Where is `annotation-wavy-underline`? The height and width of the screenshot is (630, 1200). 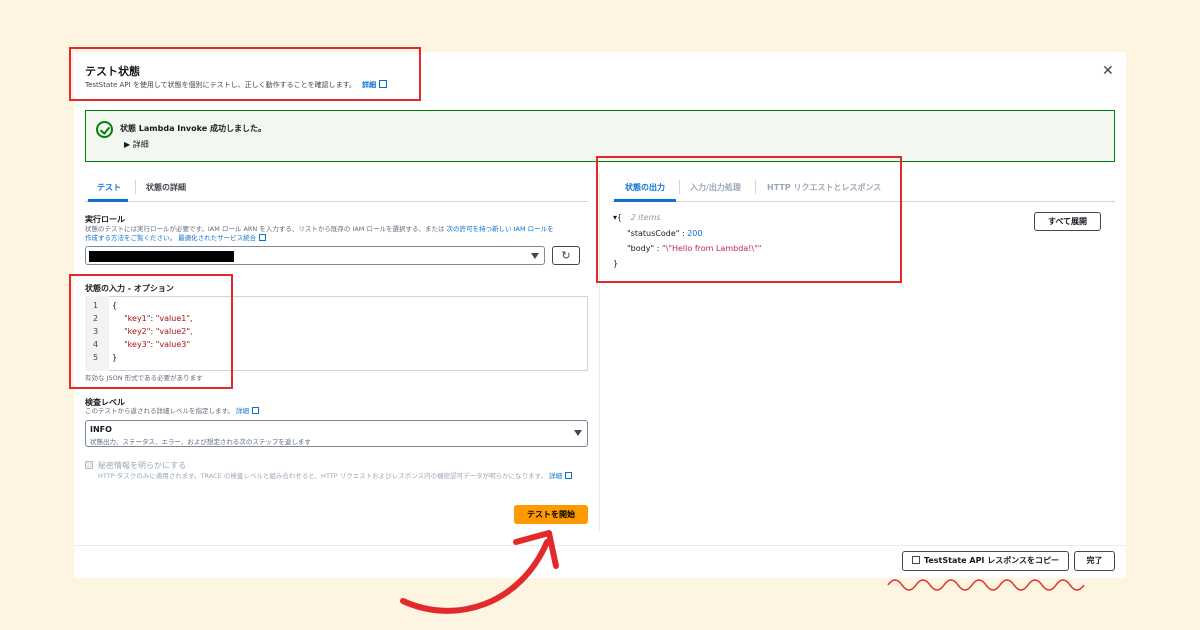
annotation-wavy-underline is located at coordinates (986, 585).